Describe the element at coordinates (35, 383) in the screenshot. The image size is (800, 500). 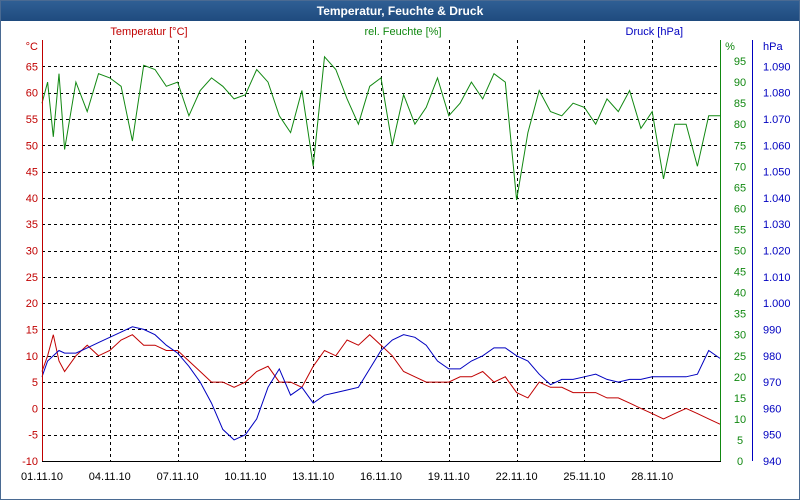
I see `temperature-tick-label: 5` at that location.